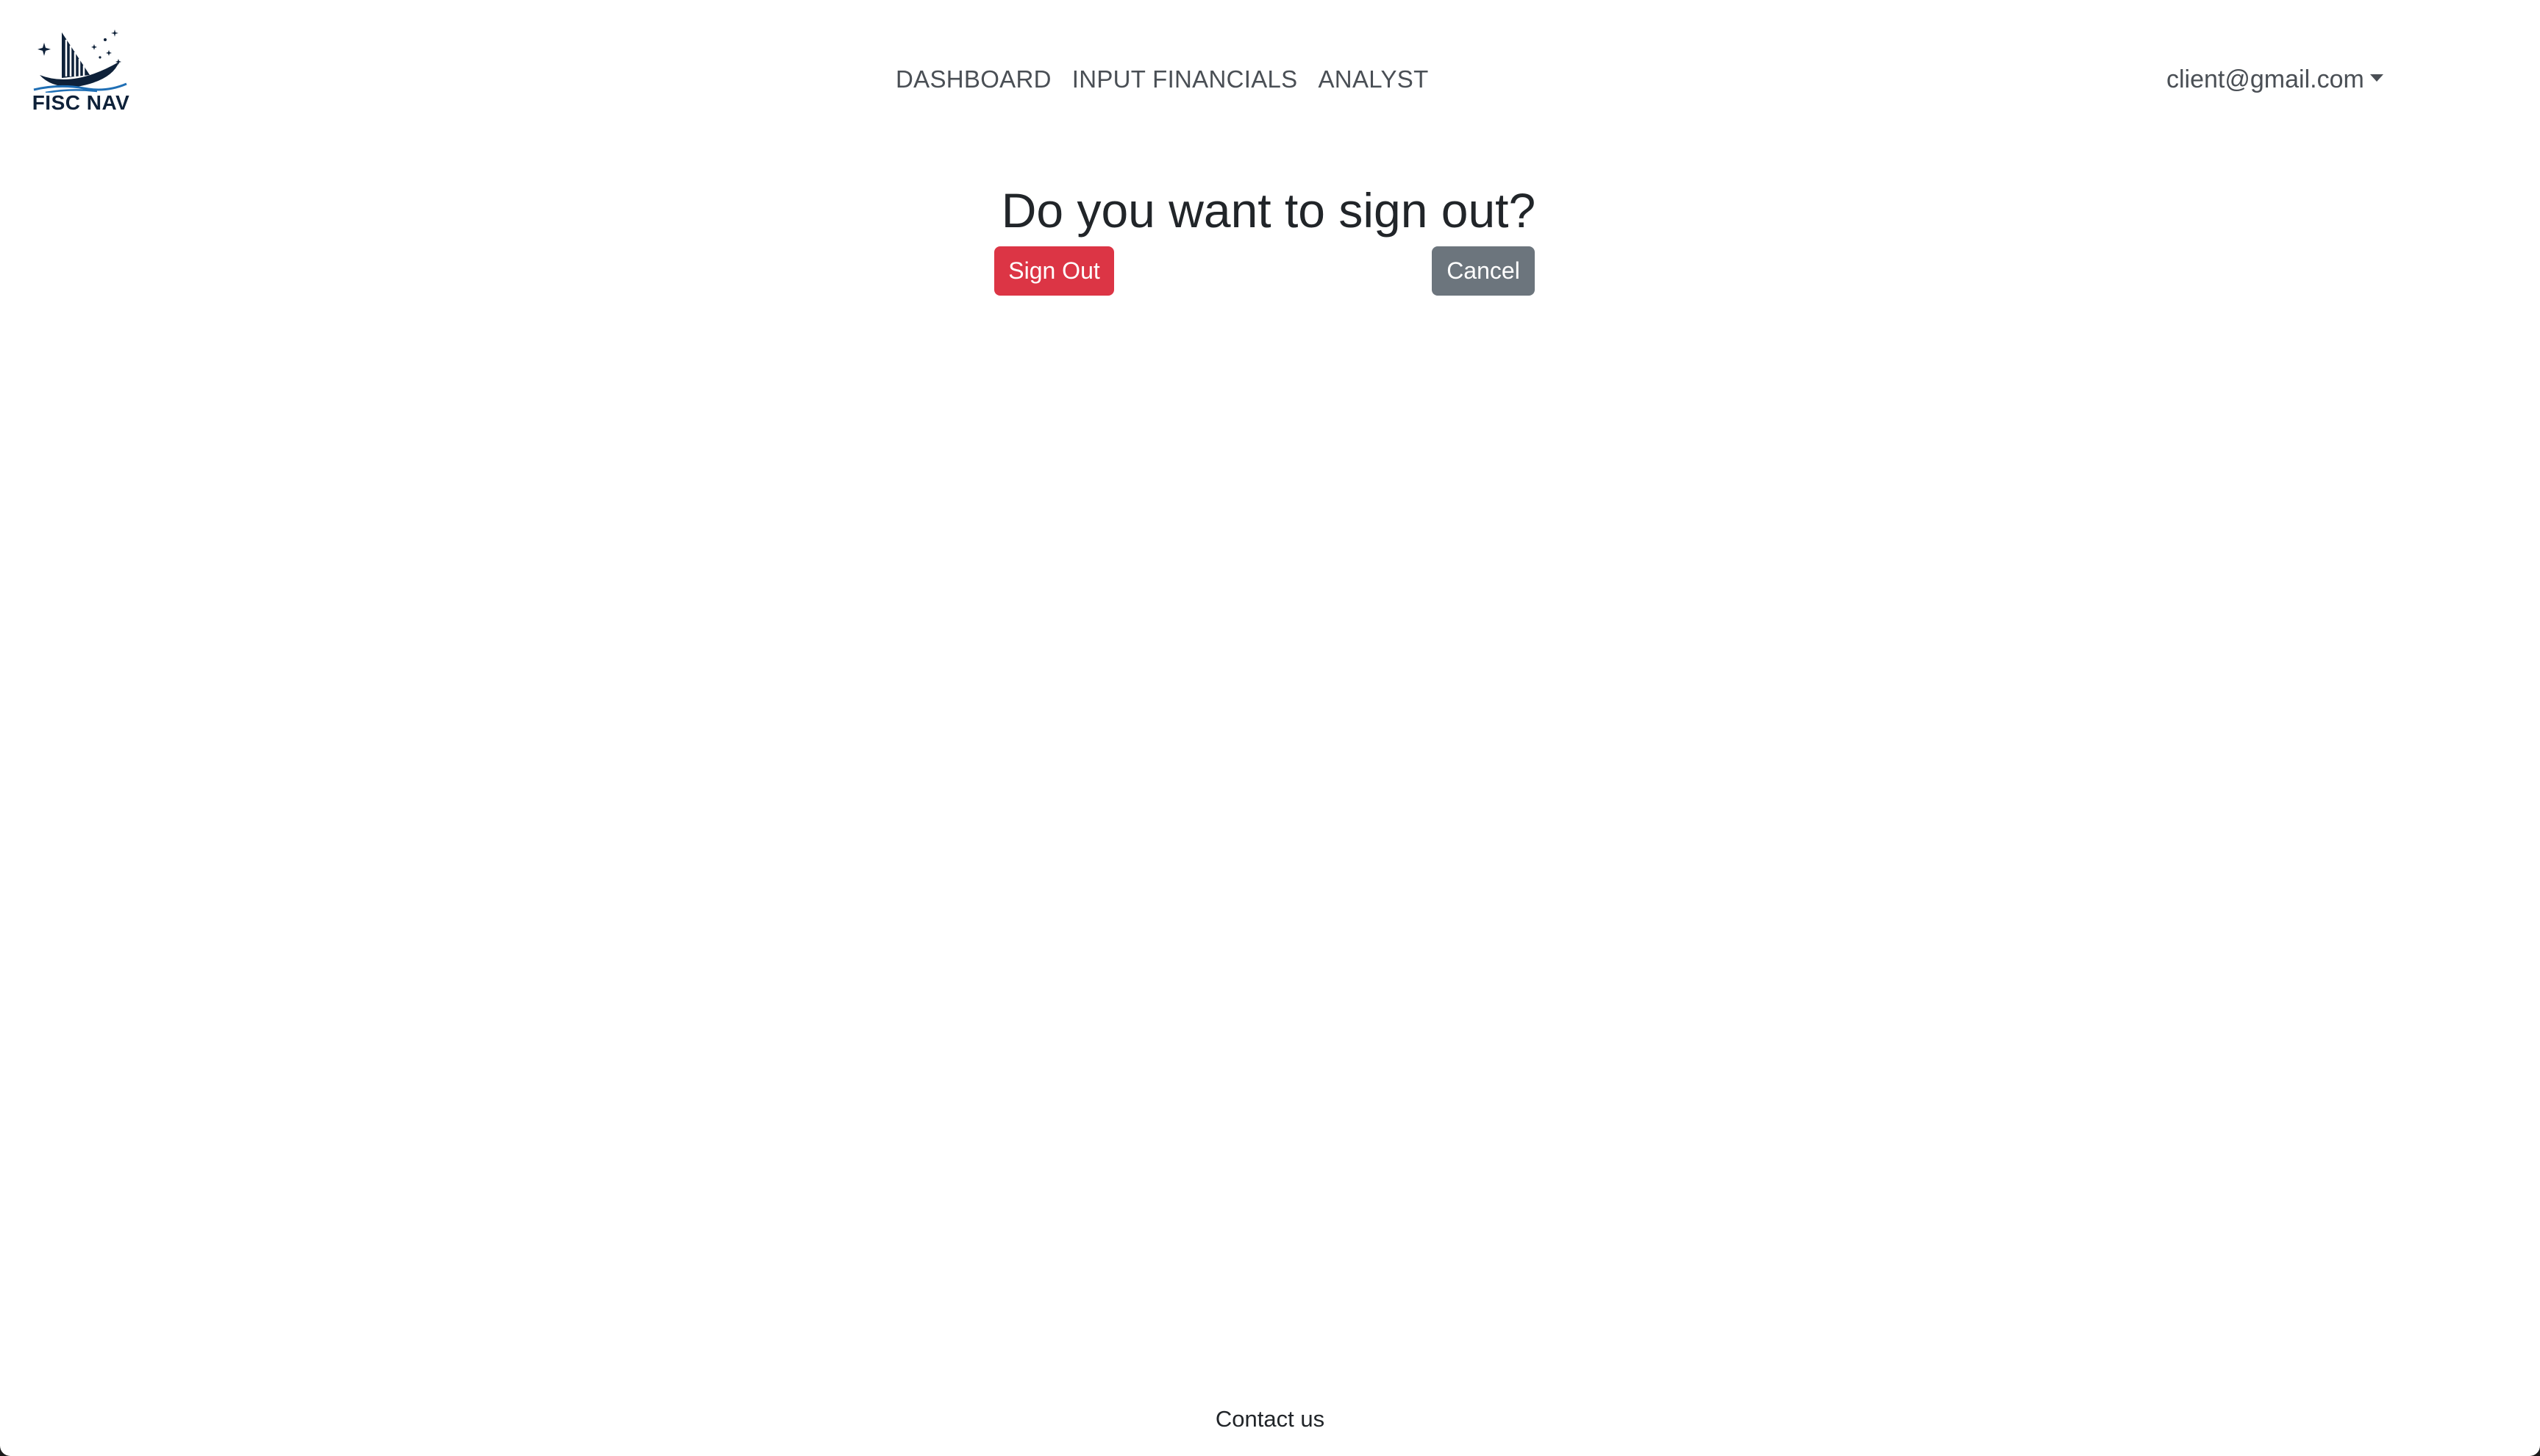 This screenshot has width=2540, height=1456. I want to click on sailboat-stars-logo-icon, so click(80, 61).